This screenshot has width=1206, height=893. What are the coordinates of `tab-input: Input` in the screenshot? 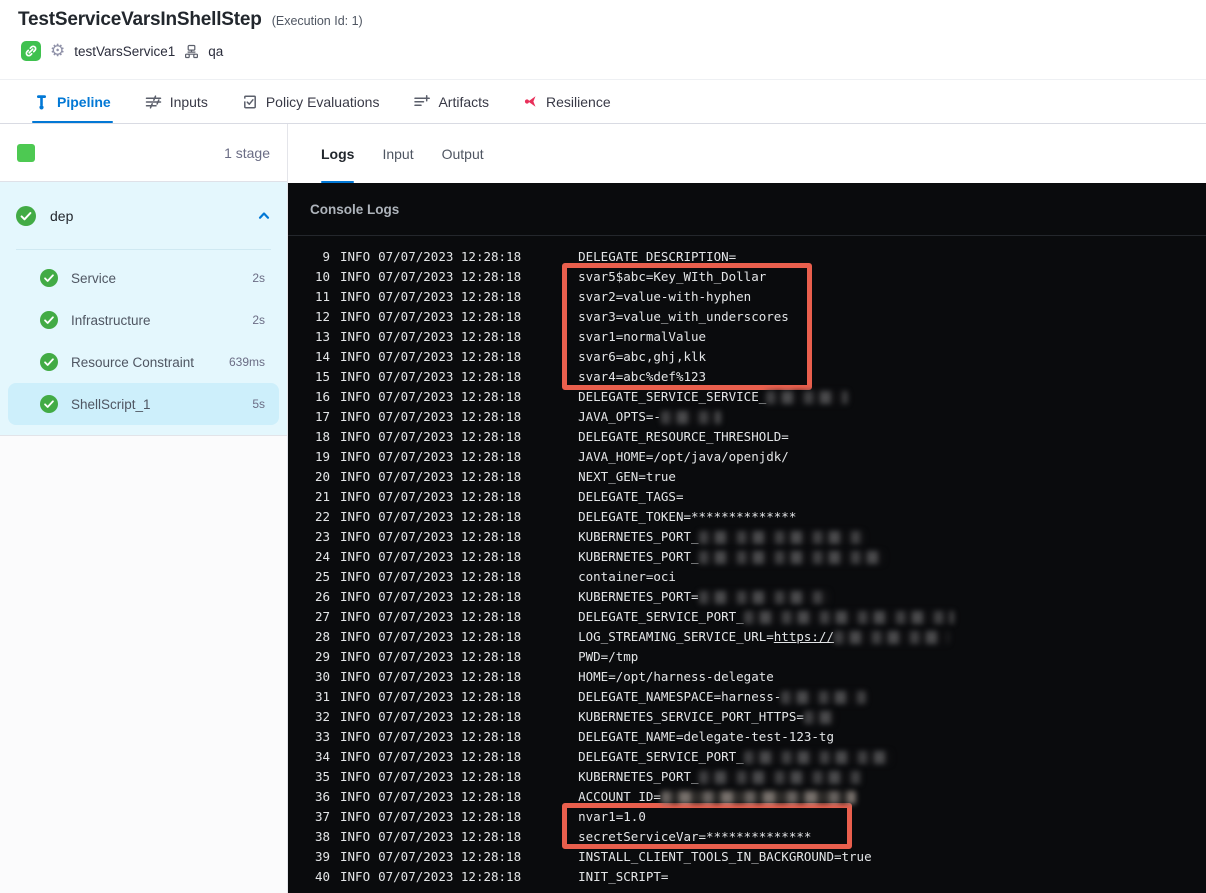 It's located at (397, 153).